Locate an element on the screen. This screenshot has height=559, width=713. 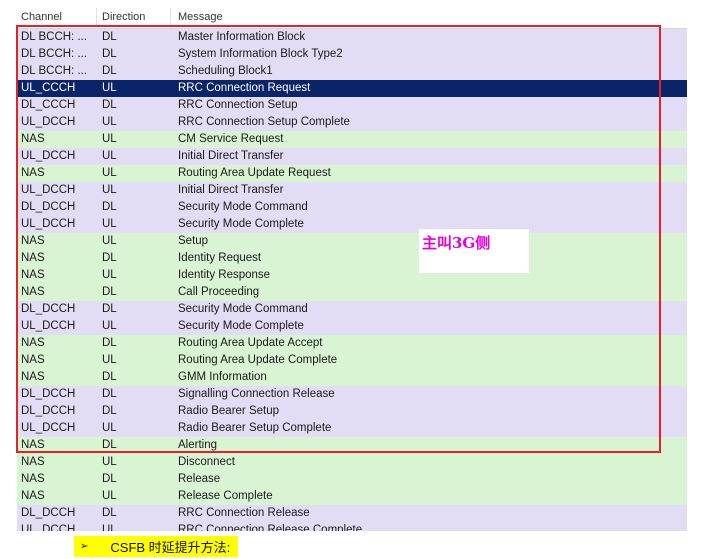
table-row: UL_DCCH UL Radio Bearer Setup Complete is located at coordinates (352, 428).